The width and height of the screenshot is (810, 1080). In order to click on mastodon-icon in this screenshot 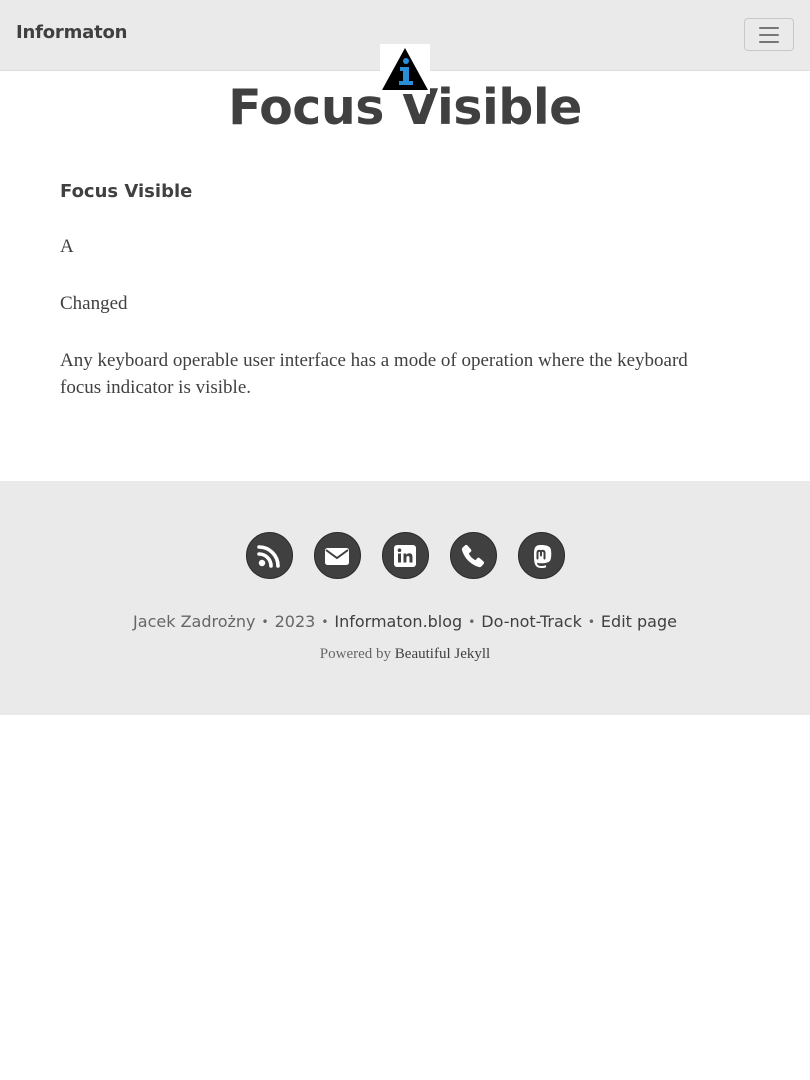, I will do `click(542, 556)`.